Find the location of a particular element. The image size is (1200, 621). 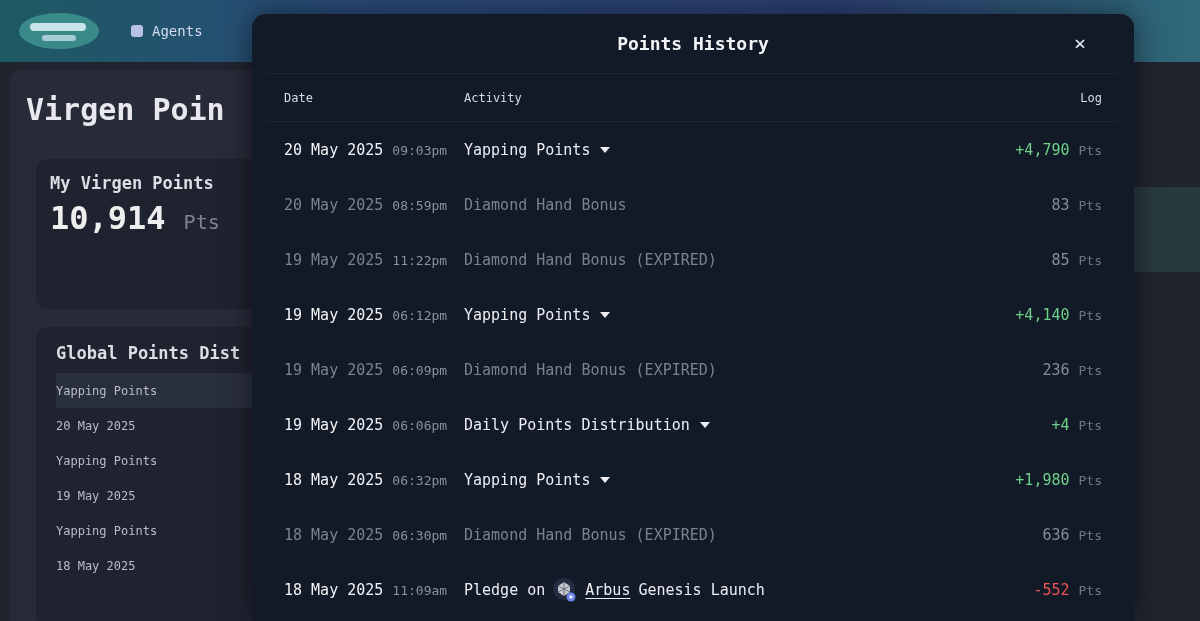

nav-link: Agents is located at coordinates (177, 31).